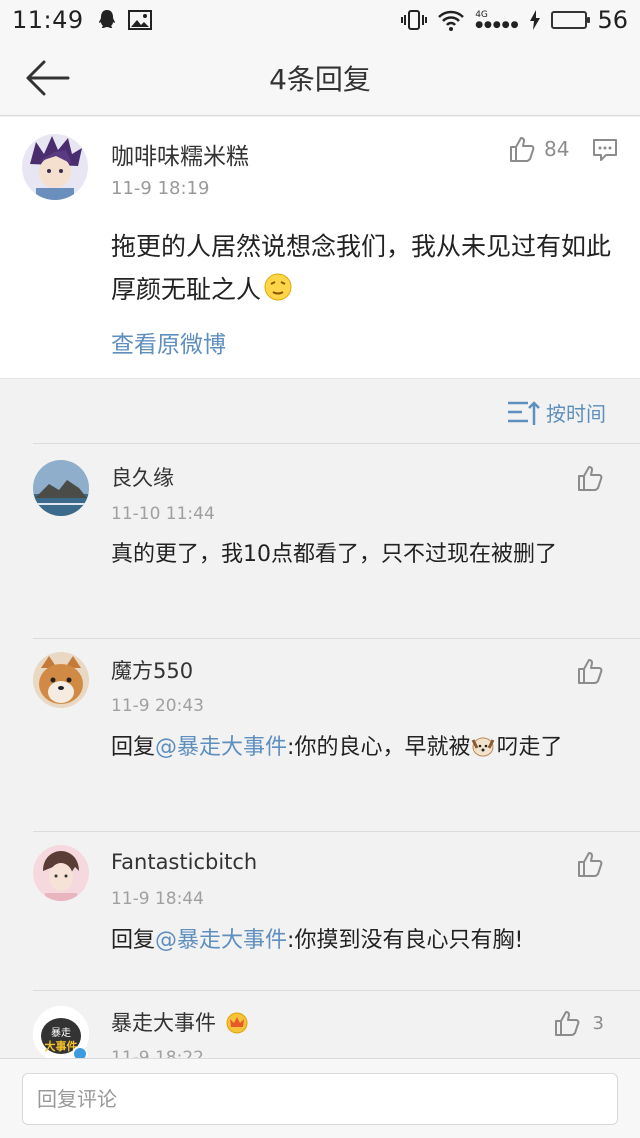 This screenshot has height=1138, width=640. I want to click on battery-level: 56, so click(612, 20).